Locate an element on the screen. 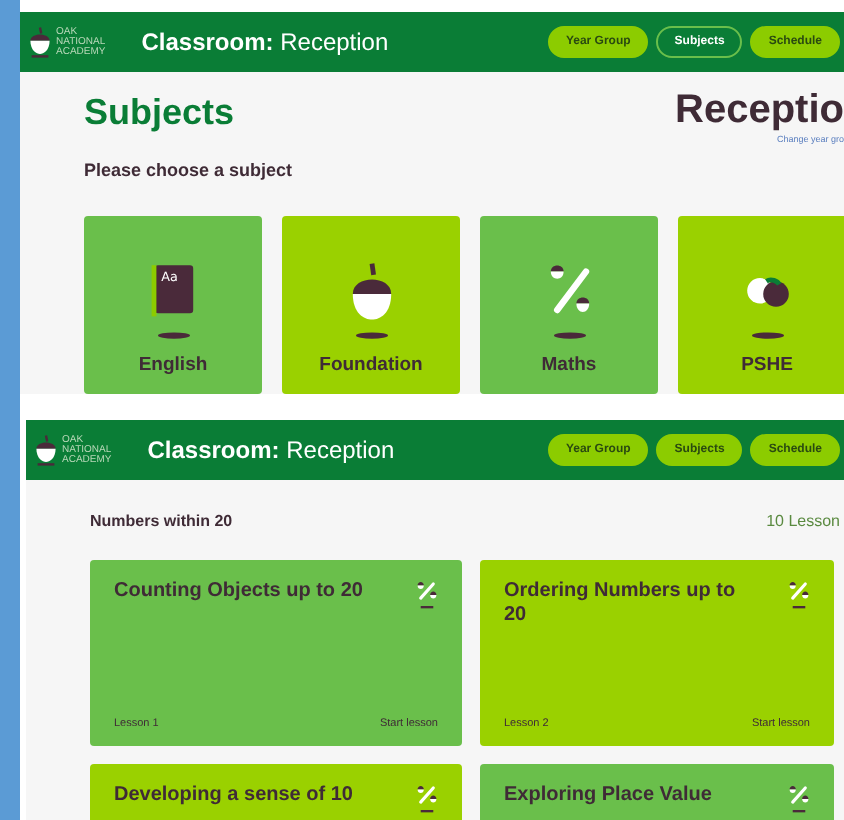 Image resolution: width=844 pixels, height=820 pixels. subject-name: PSHE is located at coordinates (767, 365).